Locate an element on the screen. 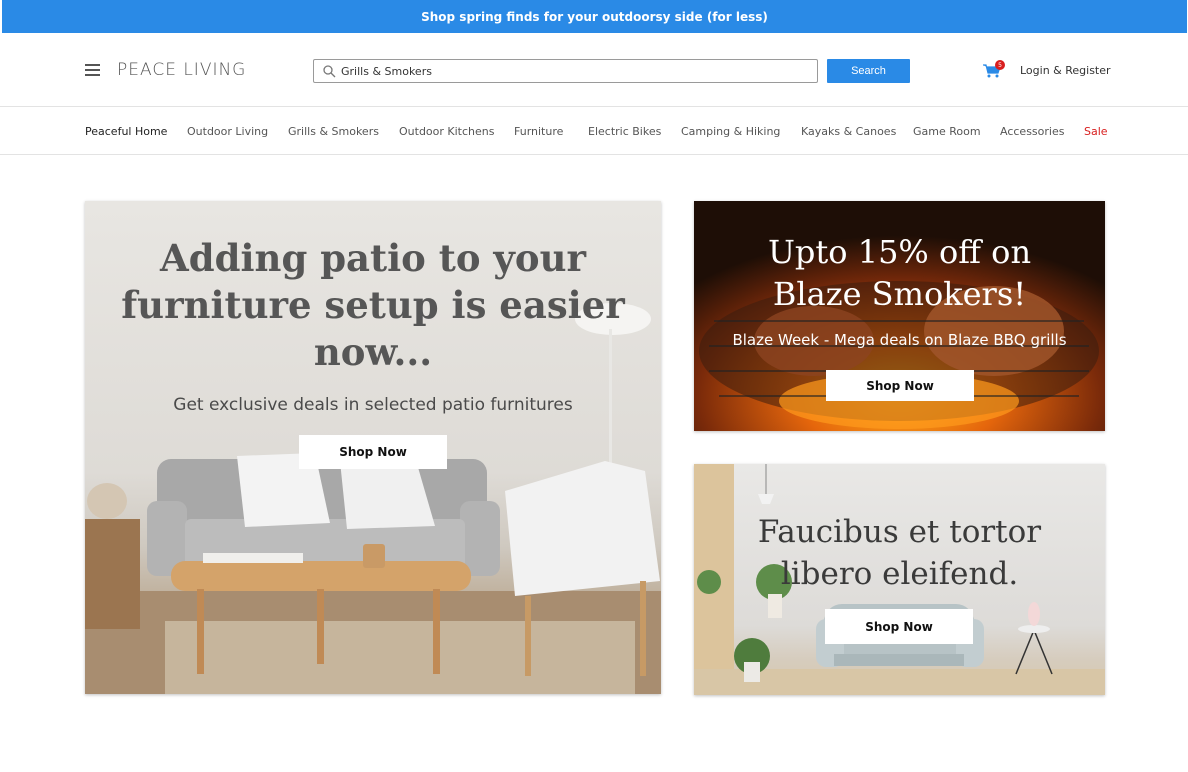 This screenshot has height=772, width=1188. grill-promo-title: Upto 15% off on Blaze Smokers! is located at coordinates (899, 273).